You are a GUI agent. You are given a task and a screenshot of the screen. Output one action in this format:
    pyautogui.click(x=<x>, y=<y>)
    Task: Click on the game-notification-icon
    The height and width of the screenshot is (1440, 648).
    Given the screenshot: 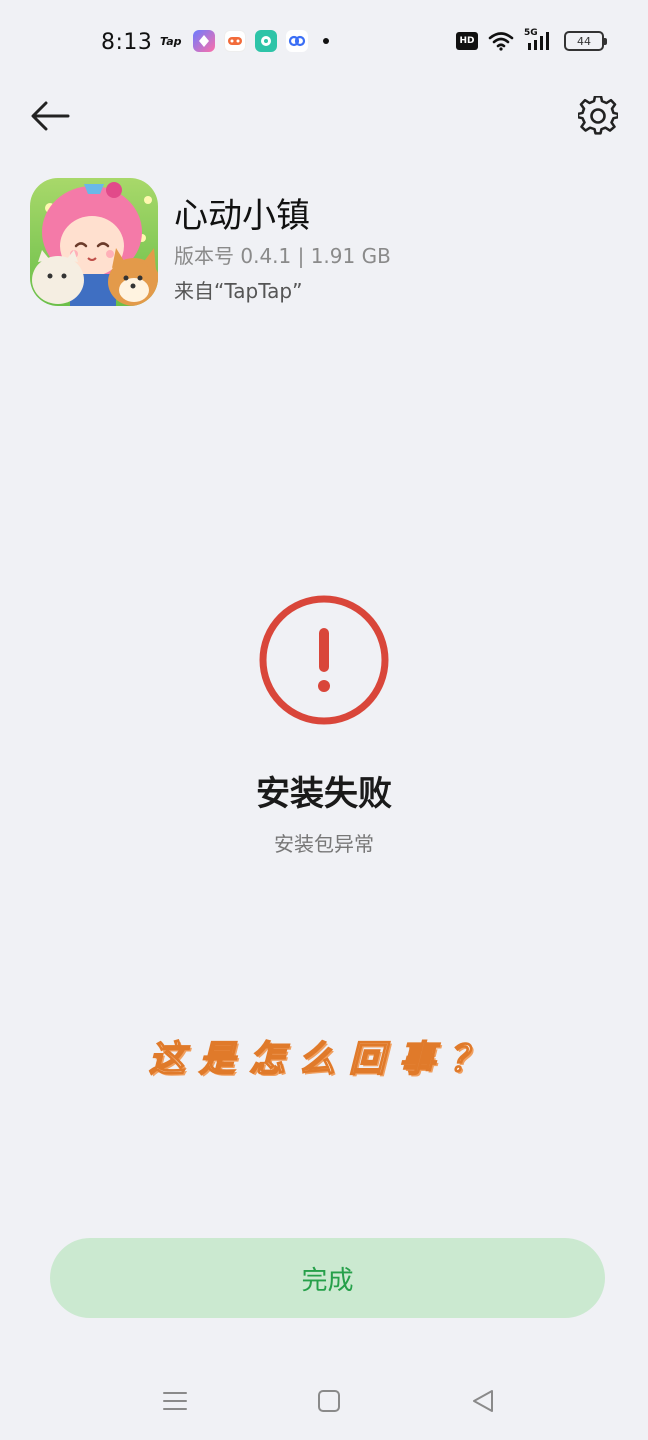 What is the action you would take?
    pyautogui.click(x=235, y=41)
    